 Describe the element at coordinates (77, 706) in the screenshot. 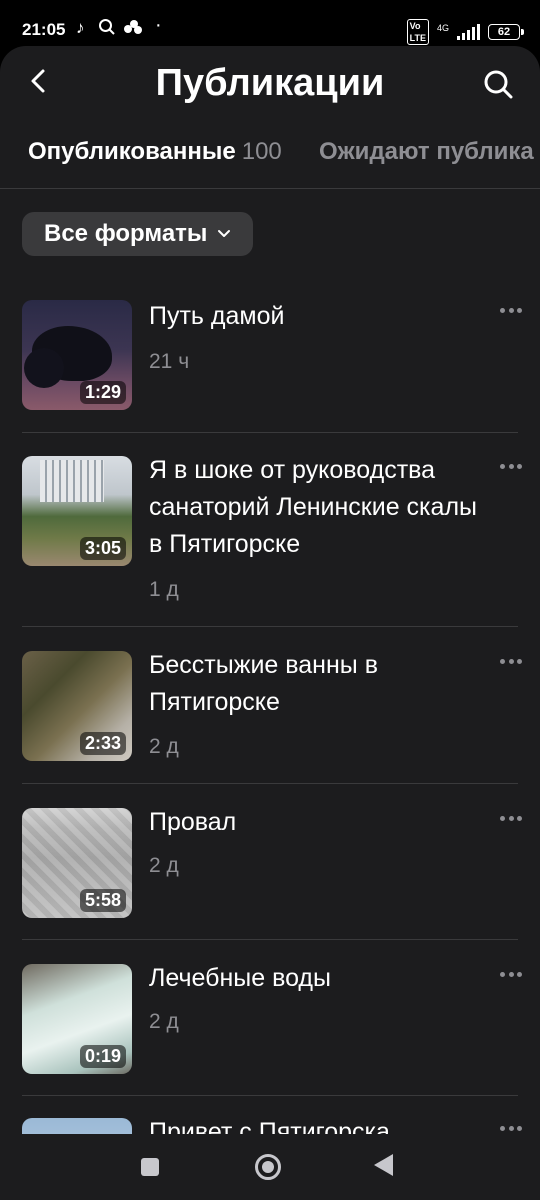

I see `post-thumbnail: 2:33` at that location.